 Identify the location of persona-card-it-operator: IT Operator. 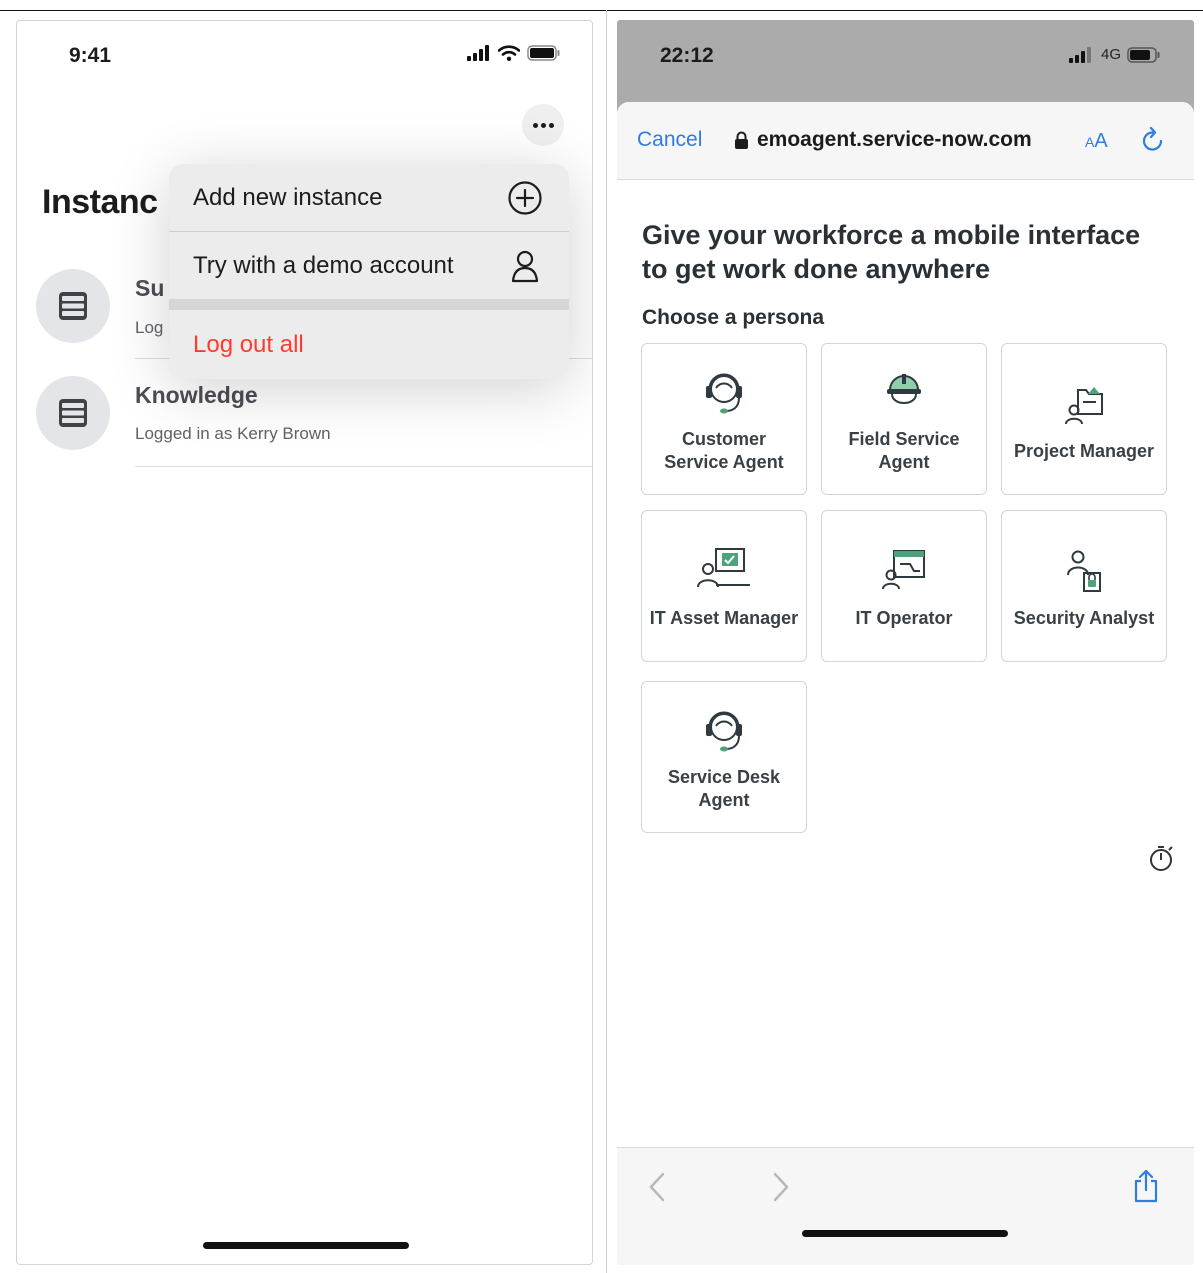
(904, 586).